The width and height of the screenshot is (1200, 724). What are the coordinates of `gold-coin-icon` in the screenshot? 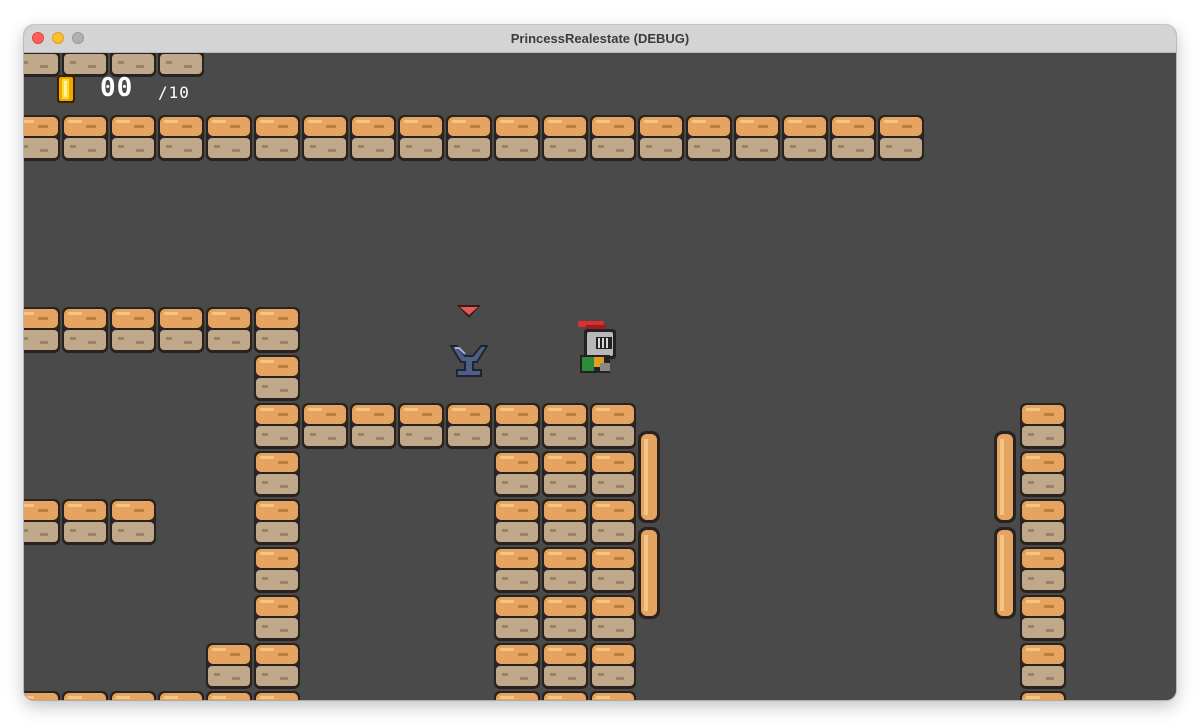 It's located at (66, 89).